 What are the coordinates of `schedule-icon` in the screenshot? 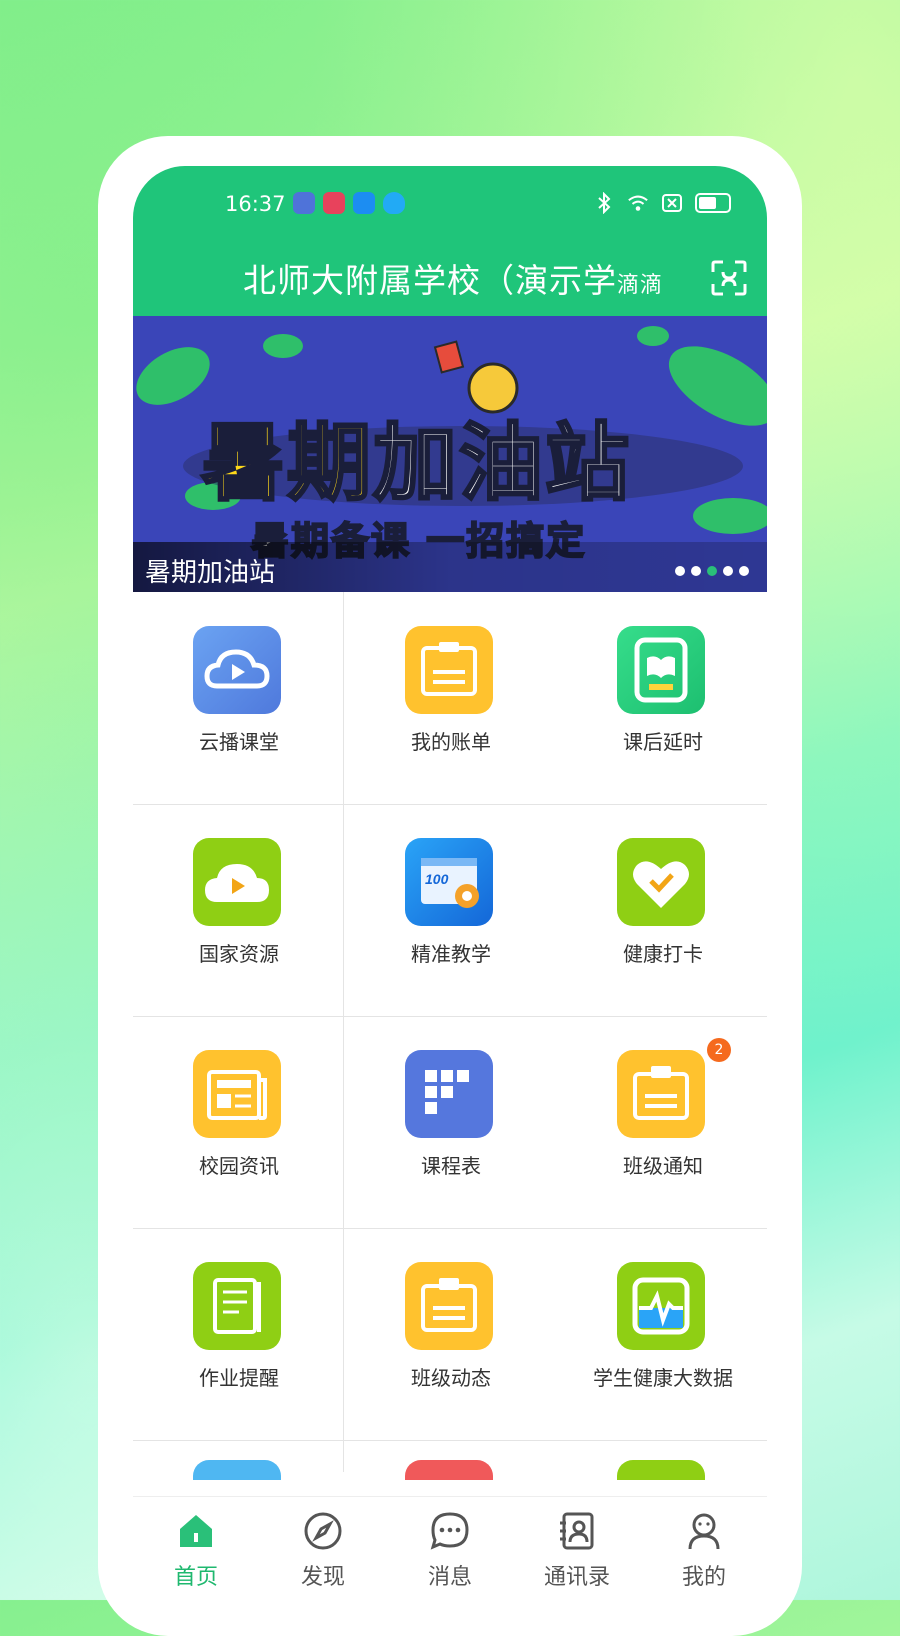 It's located at (449, 1094).